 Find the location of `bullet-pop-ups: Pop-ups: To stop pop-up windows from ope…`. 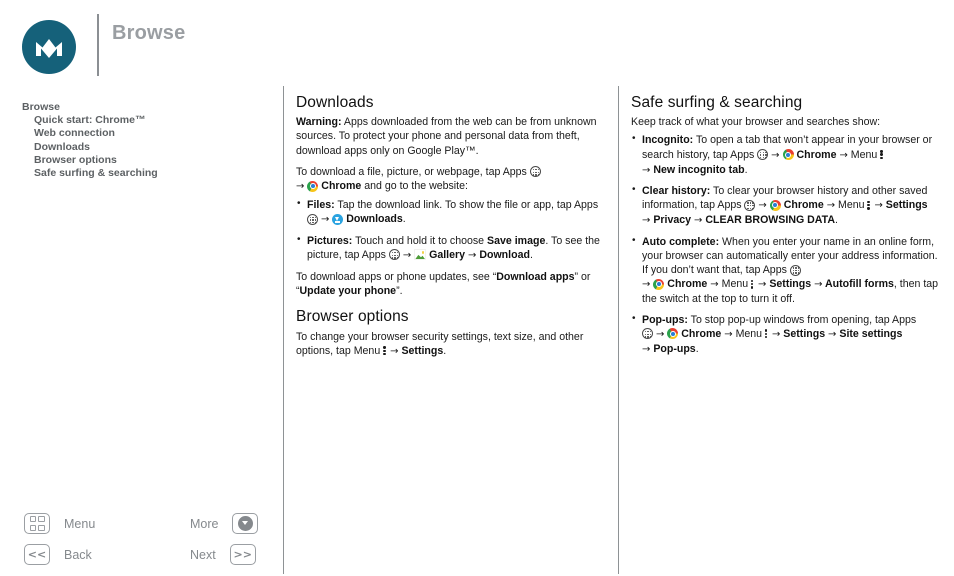

bullet-pop-ups: Pop-ups: To stop pop-up windows from ope… is located at coordinates (786, 335).